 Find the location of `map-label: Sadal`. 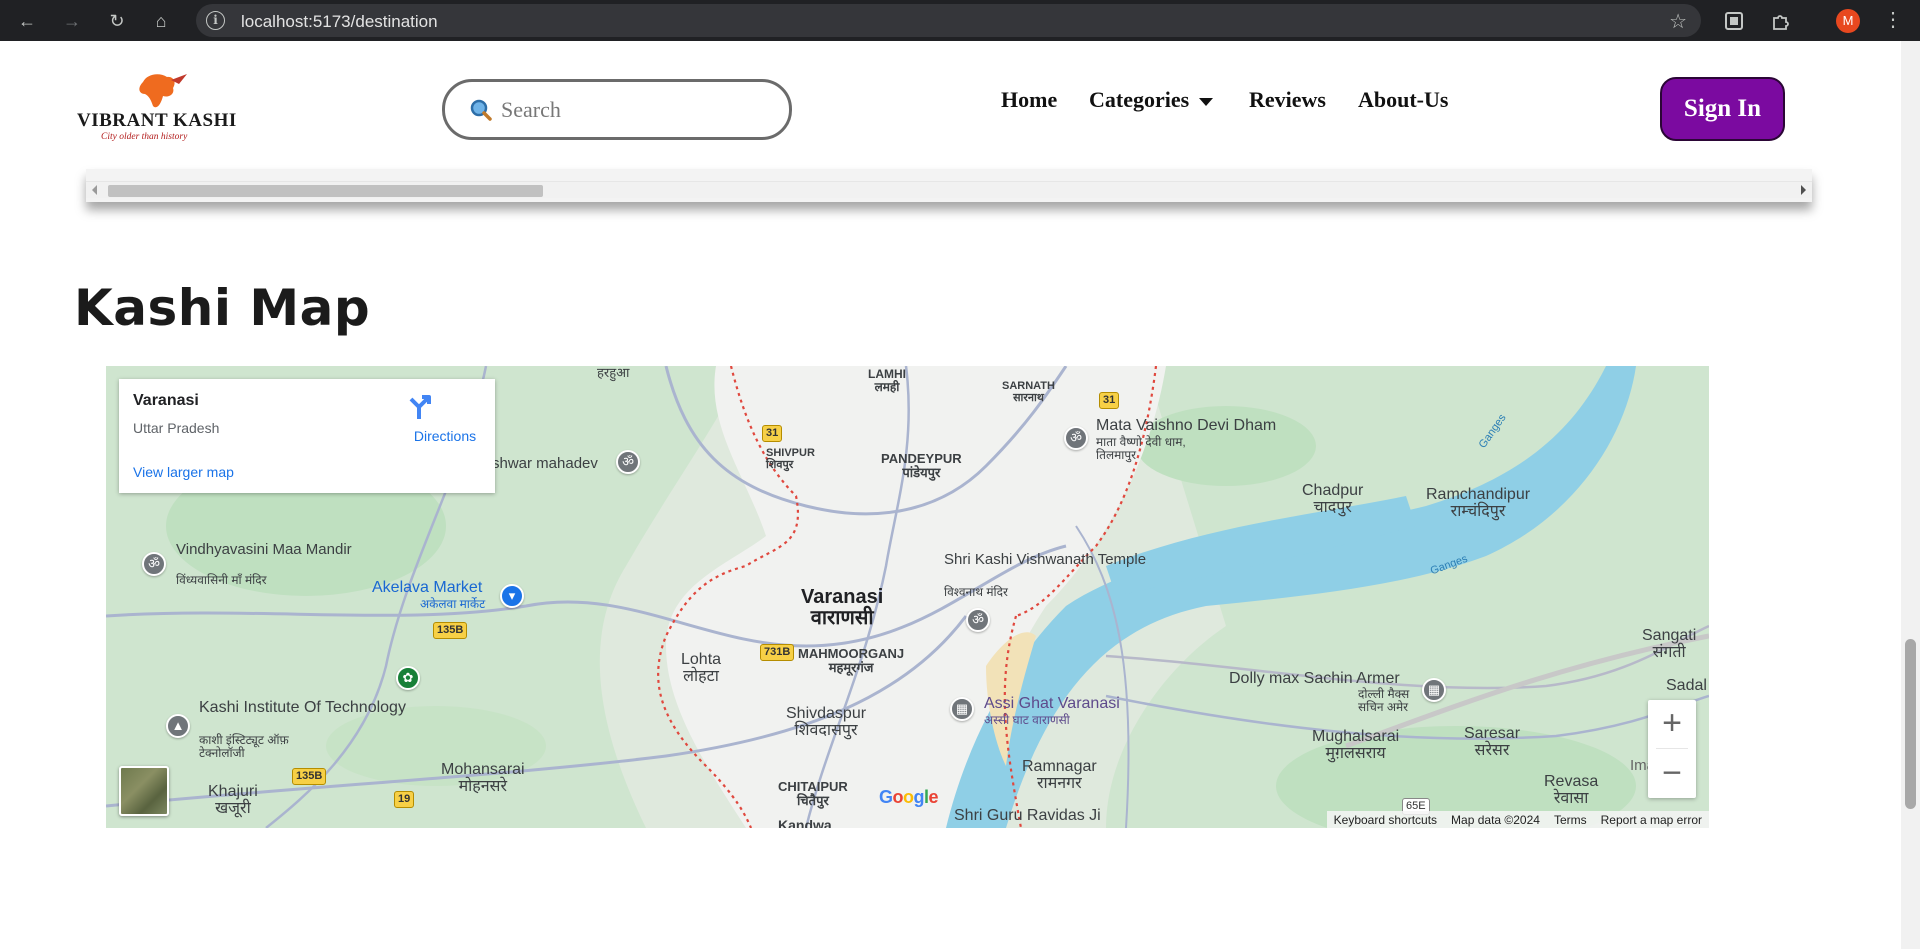

map-label: Sadal is located at coordinates (1686, 685).